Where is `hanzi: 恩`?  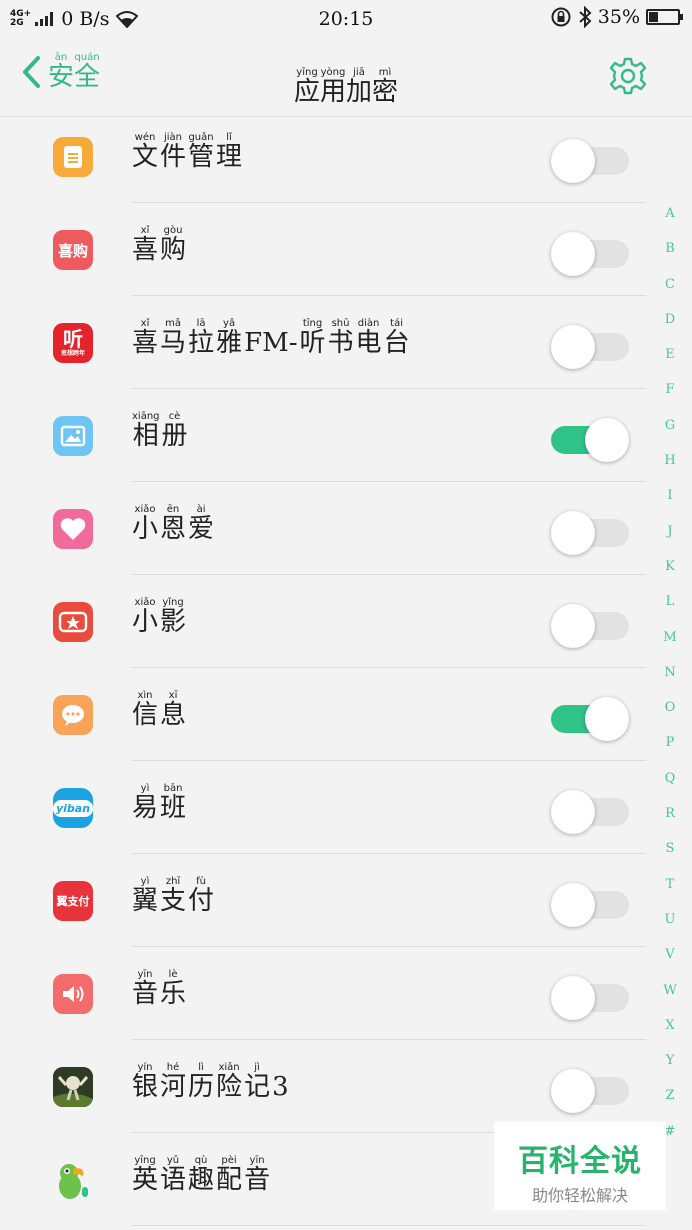
hanzi: 恩 is located at coordinates (173, 529).